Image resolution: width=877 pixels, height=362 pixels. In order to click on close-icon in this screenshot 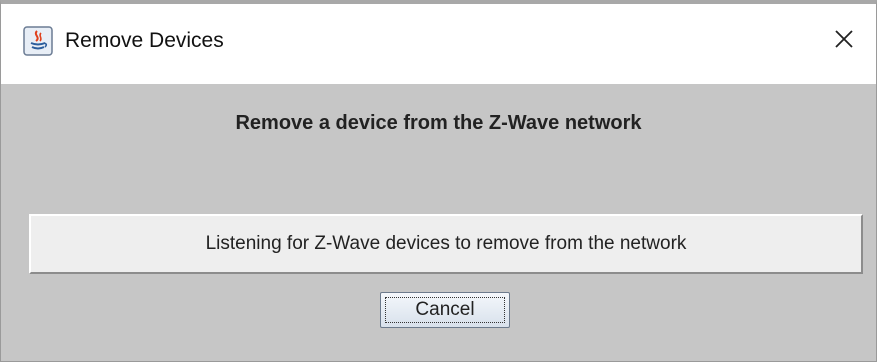, I will do `click(844, 41)`.